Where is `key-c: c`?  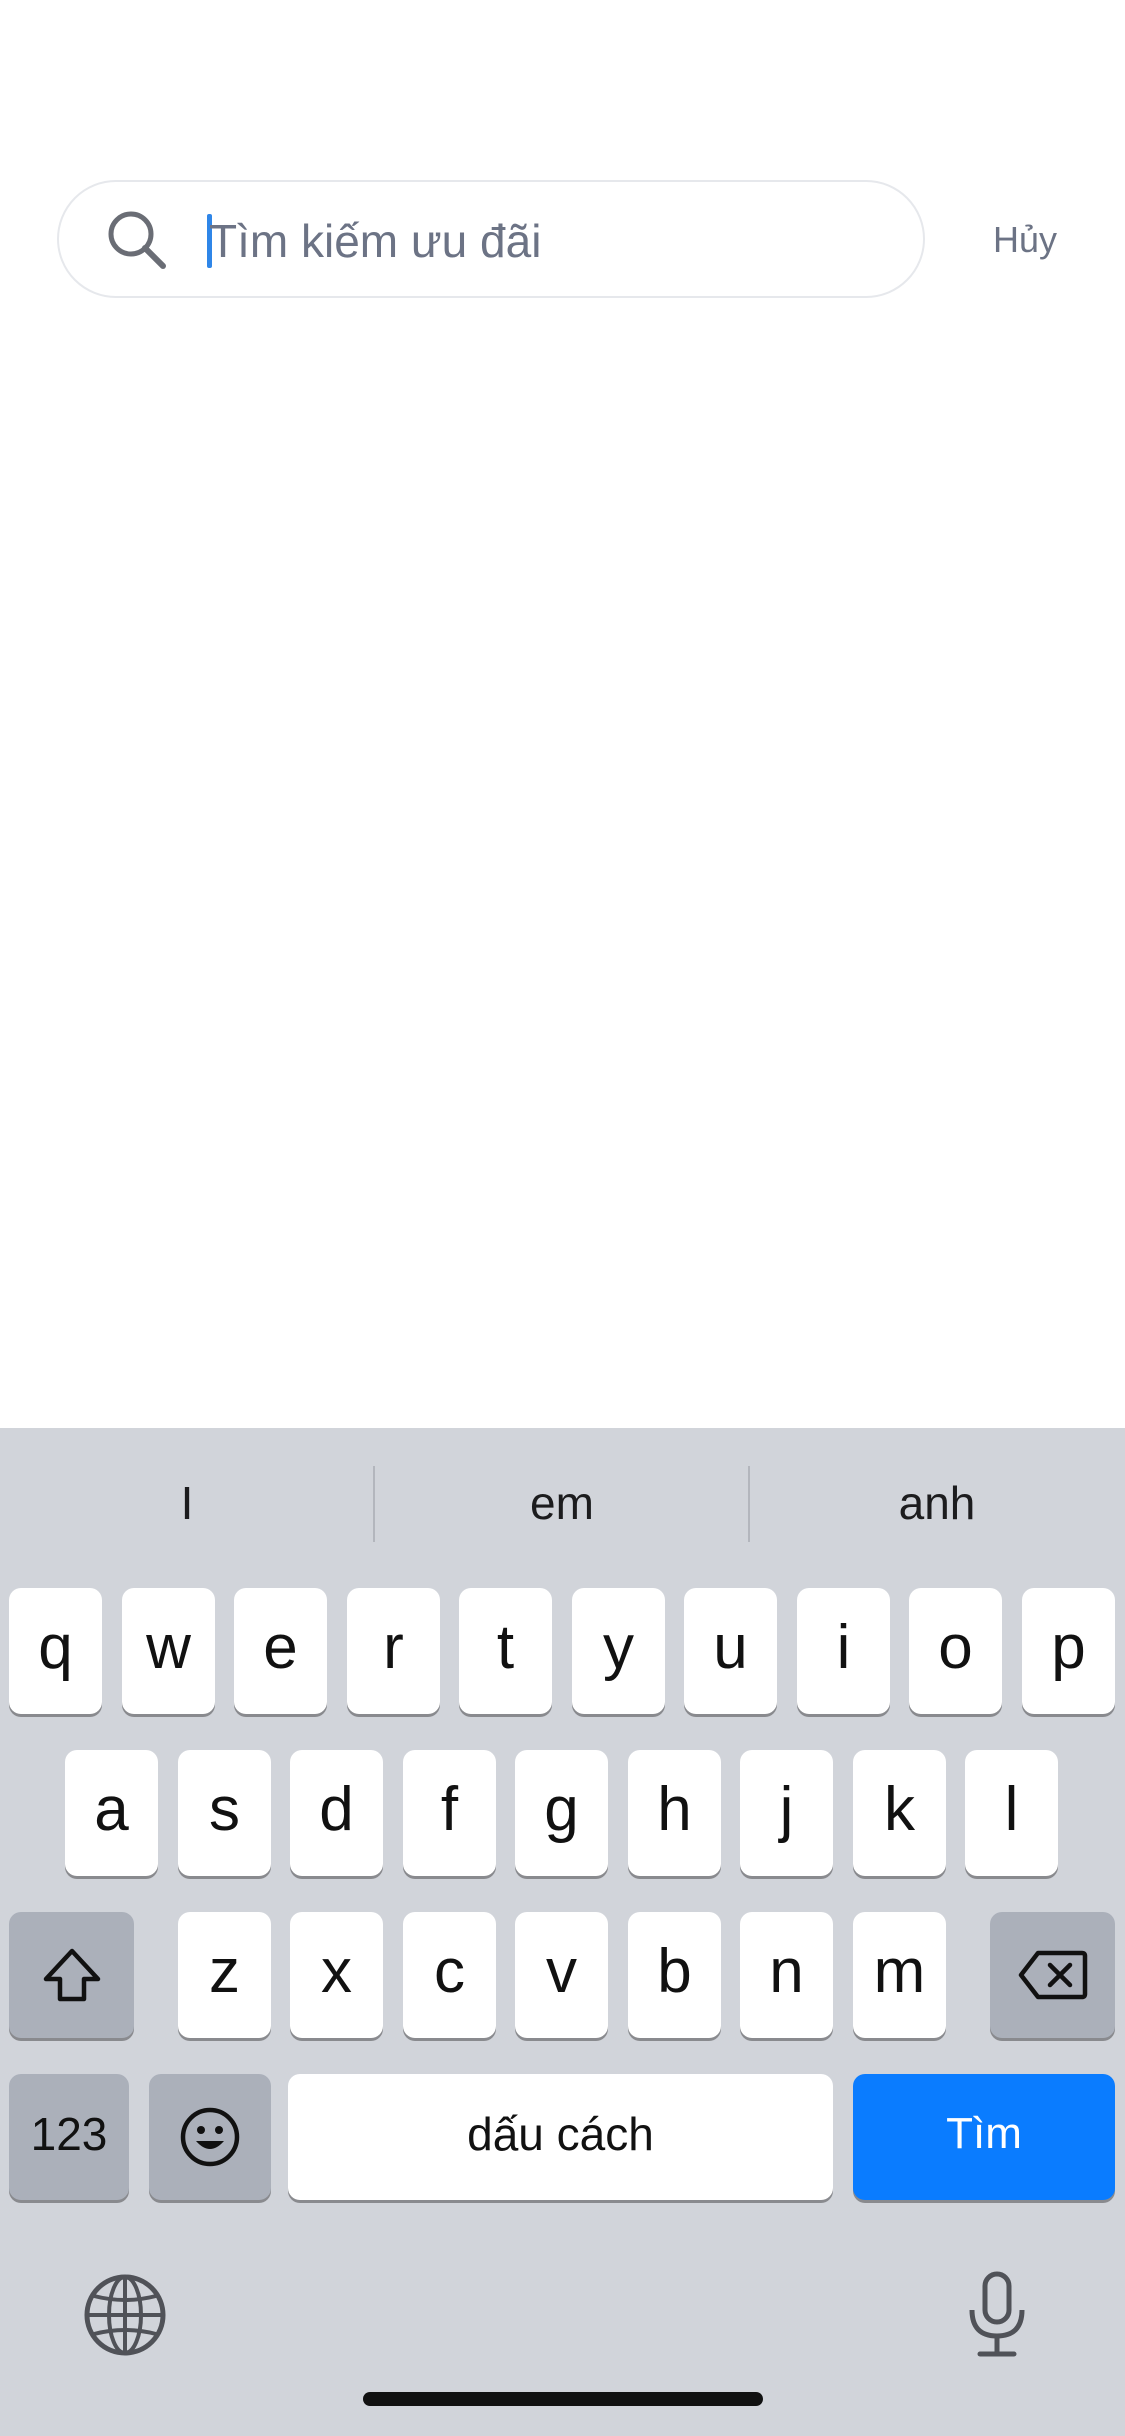
key-c: c is located at coordinates (449, 1975).